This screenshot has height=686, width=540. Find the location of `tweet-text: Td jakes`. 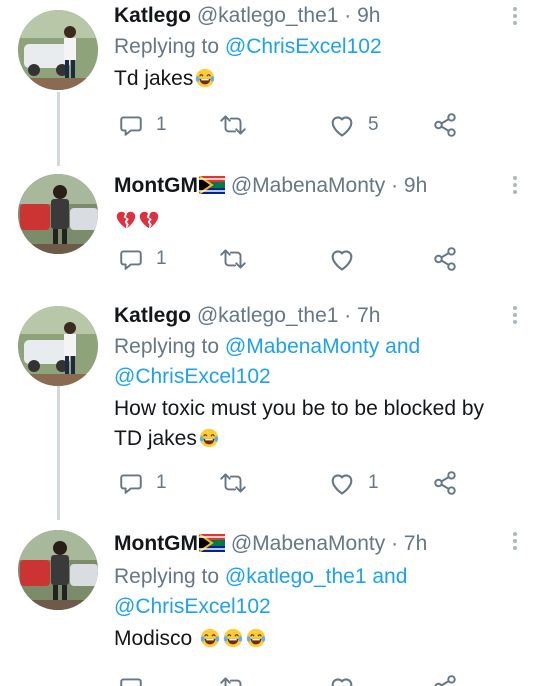

tweet-text: Td jakes is located at coordinates (312, 79).